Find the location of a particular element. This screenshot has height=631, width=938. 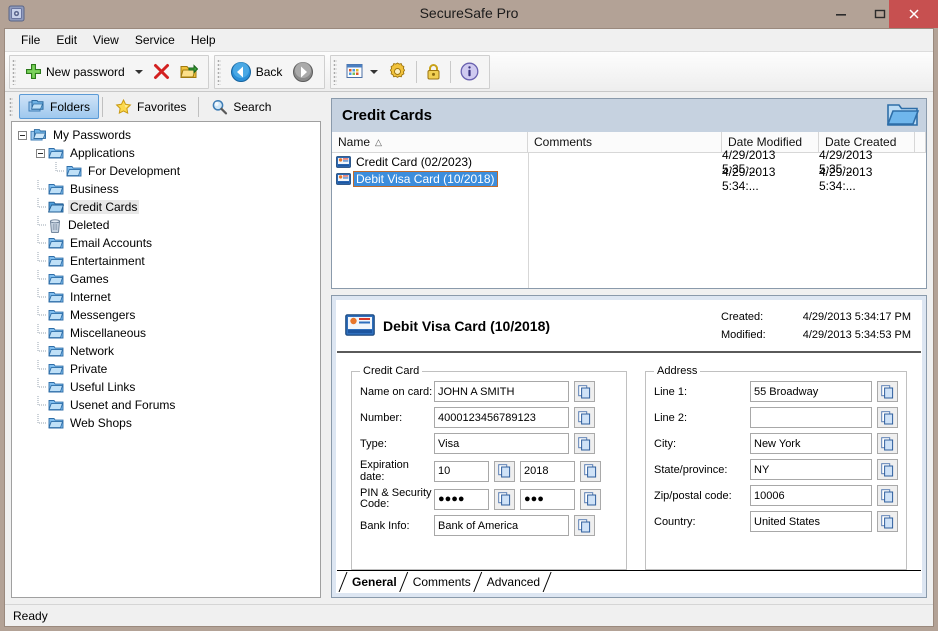

state-province-field: NY is located at coordinates (811, 469).